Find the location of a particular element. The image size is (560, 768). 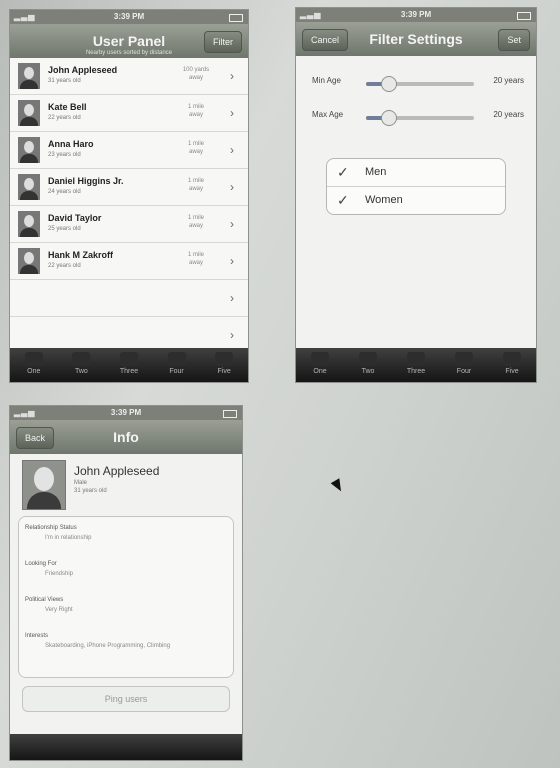

tab-bar is located at coordinates (126, 747).